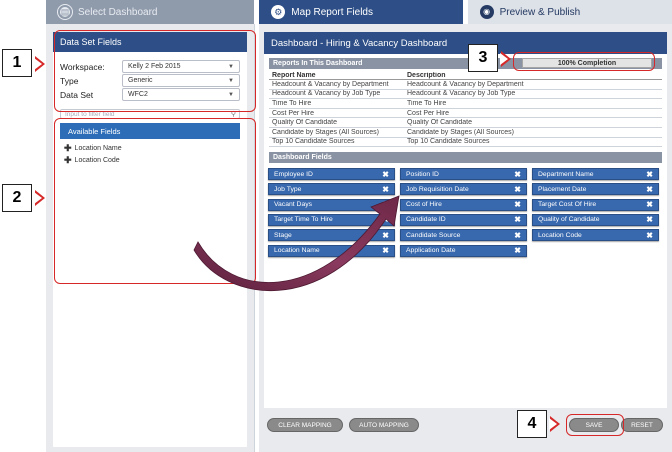  I want to click on dashboard-field-label: Vacant Days, so click(293, 205).